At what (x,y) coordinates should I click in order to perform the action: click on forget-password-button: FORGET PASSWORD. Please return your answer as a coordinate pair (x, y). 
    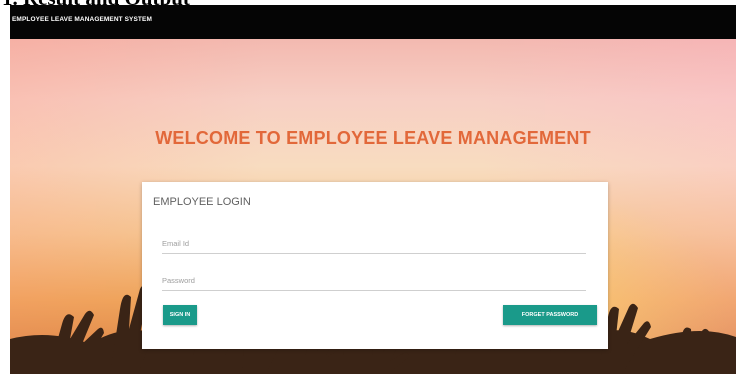
    Looking at the image, I should click on (550, 315).